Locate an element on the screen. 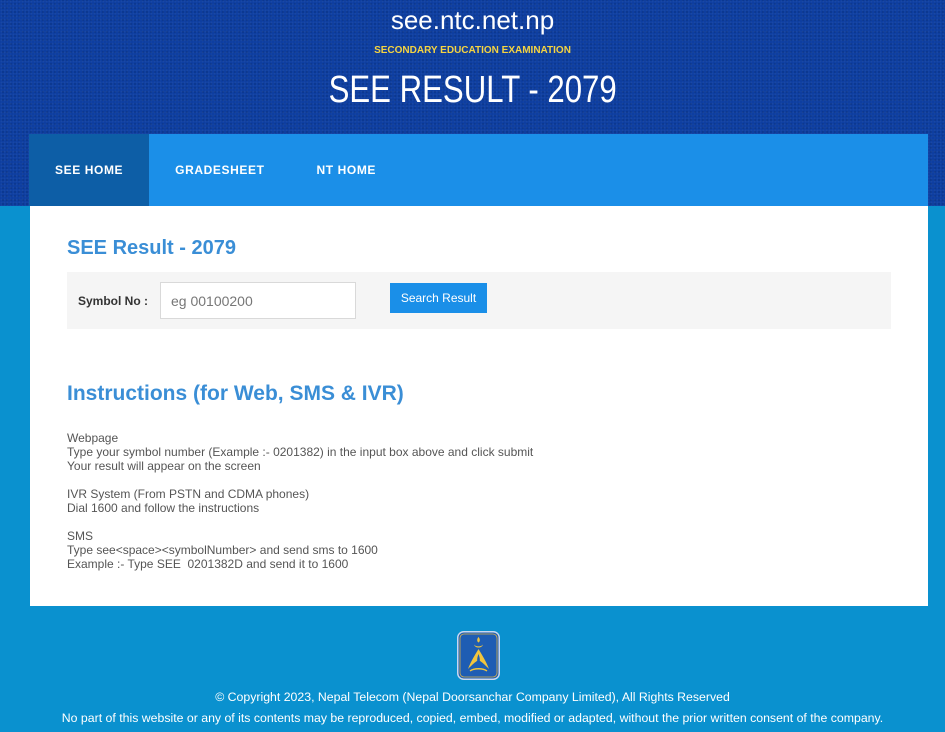 Image resolution: width=945 pixels, height=732 pixels. nav-gradesheet: GRADESHEET is located at coordinates (219, 170).